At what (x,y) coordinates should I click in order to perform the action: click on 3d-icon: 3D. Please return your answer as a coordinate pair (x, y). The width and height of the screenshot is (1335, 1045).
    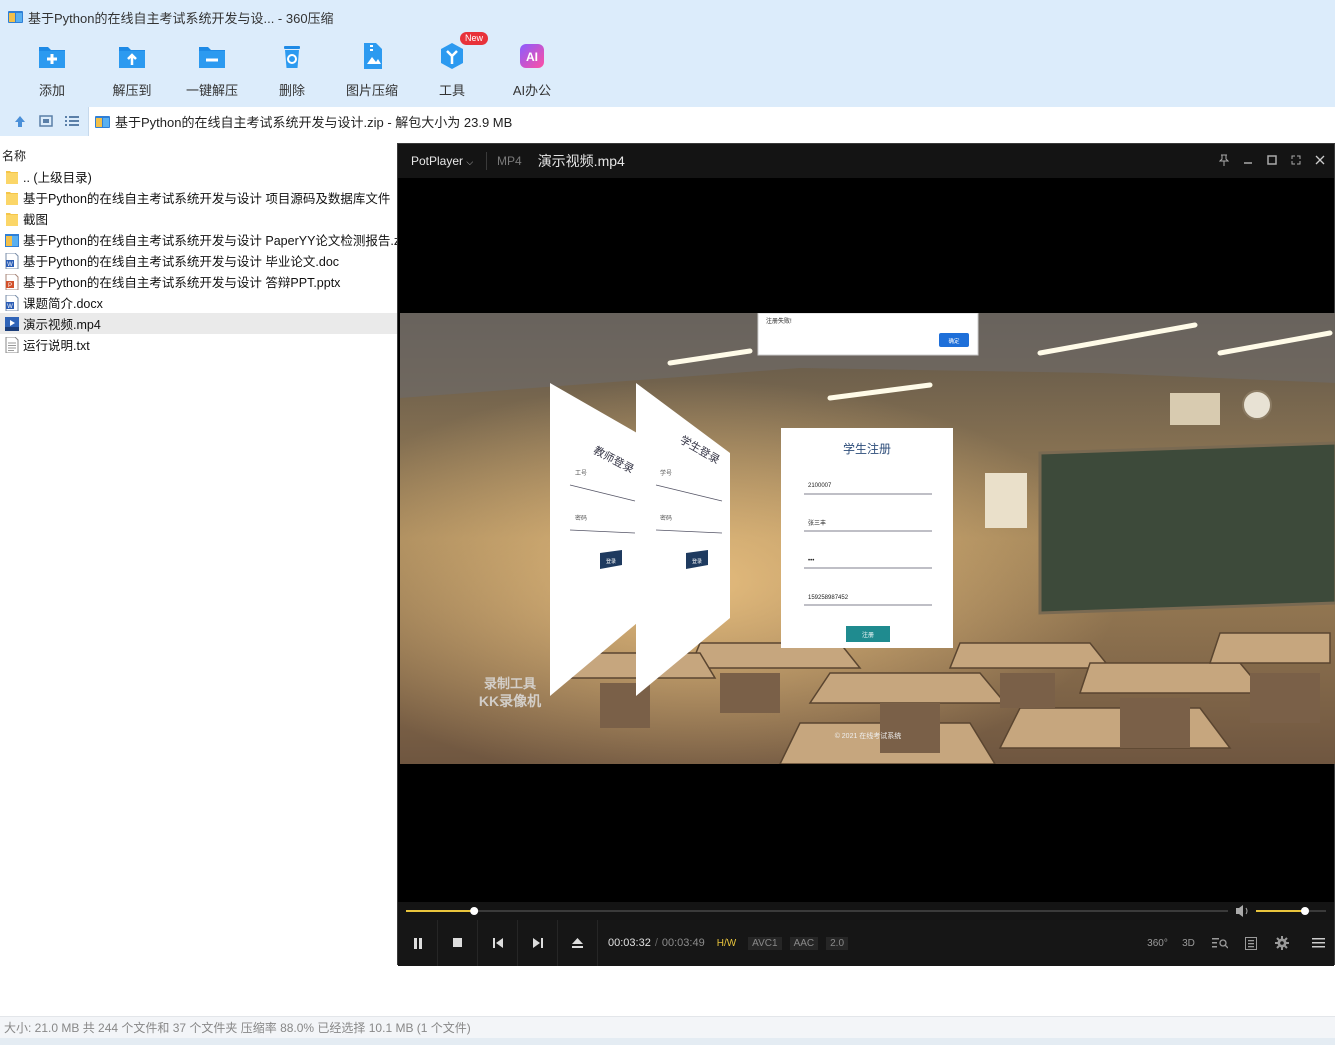
    Looking at the image, I should click on (1188, 943).